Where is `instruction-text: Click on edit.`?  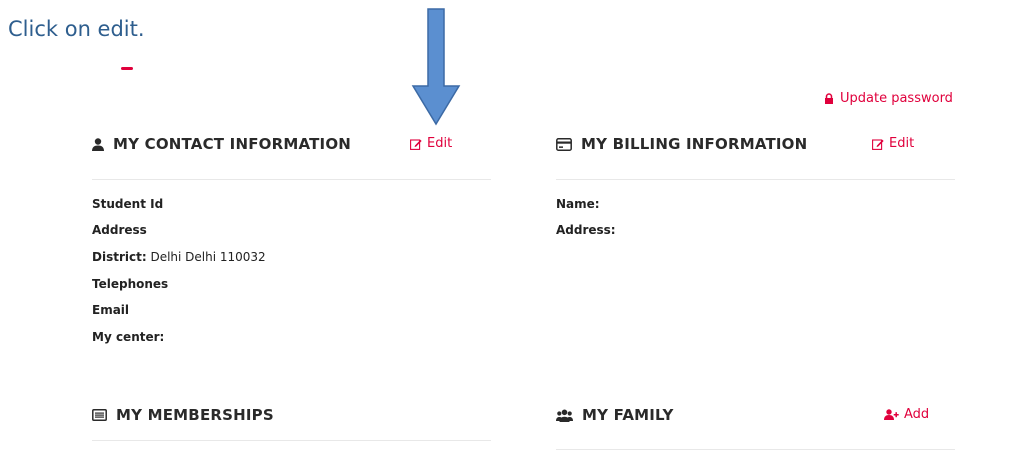
instruction-text: Click on edit. is located at coordinates (76, 29).